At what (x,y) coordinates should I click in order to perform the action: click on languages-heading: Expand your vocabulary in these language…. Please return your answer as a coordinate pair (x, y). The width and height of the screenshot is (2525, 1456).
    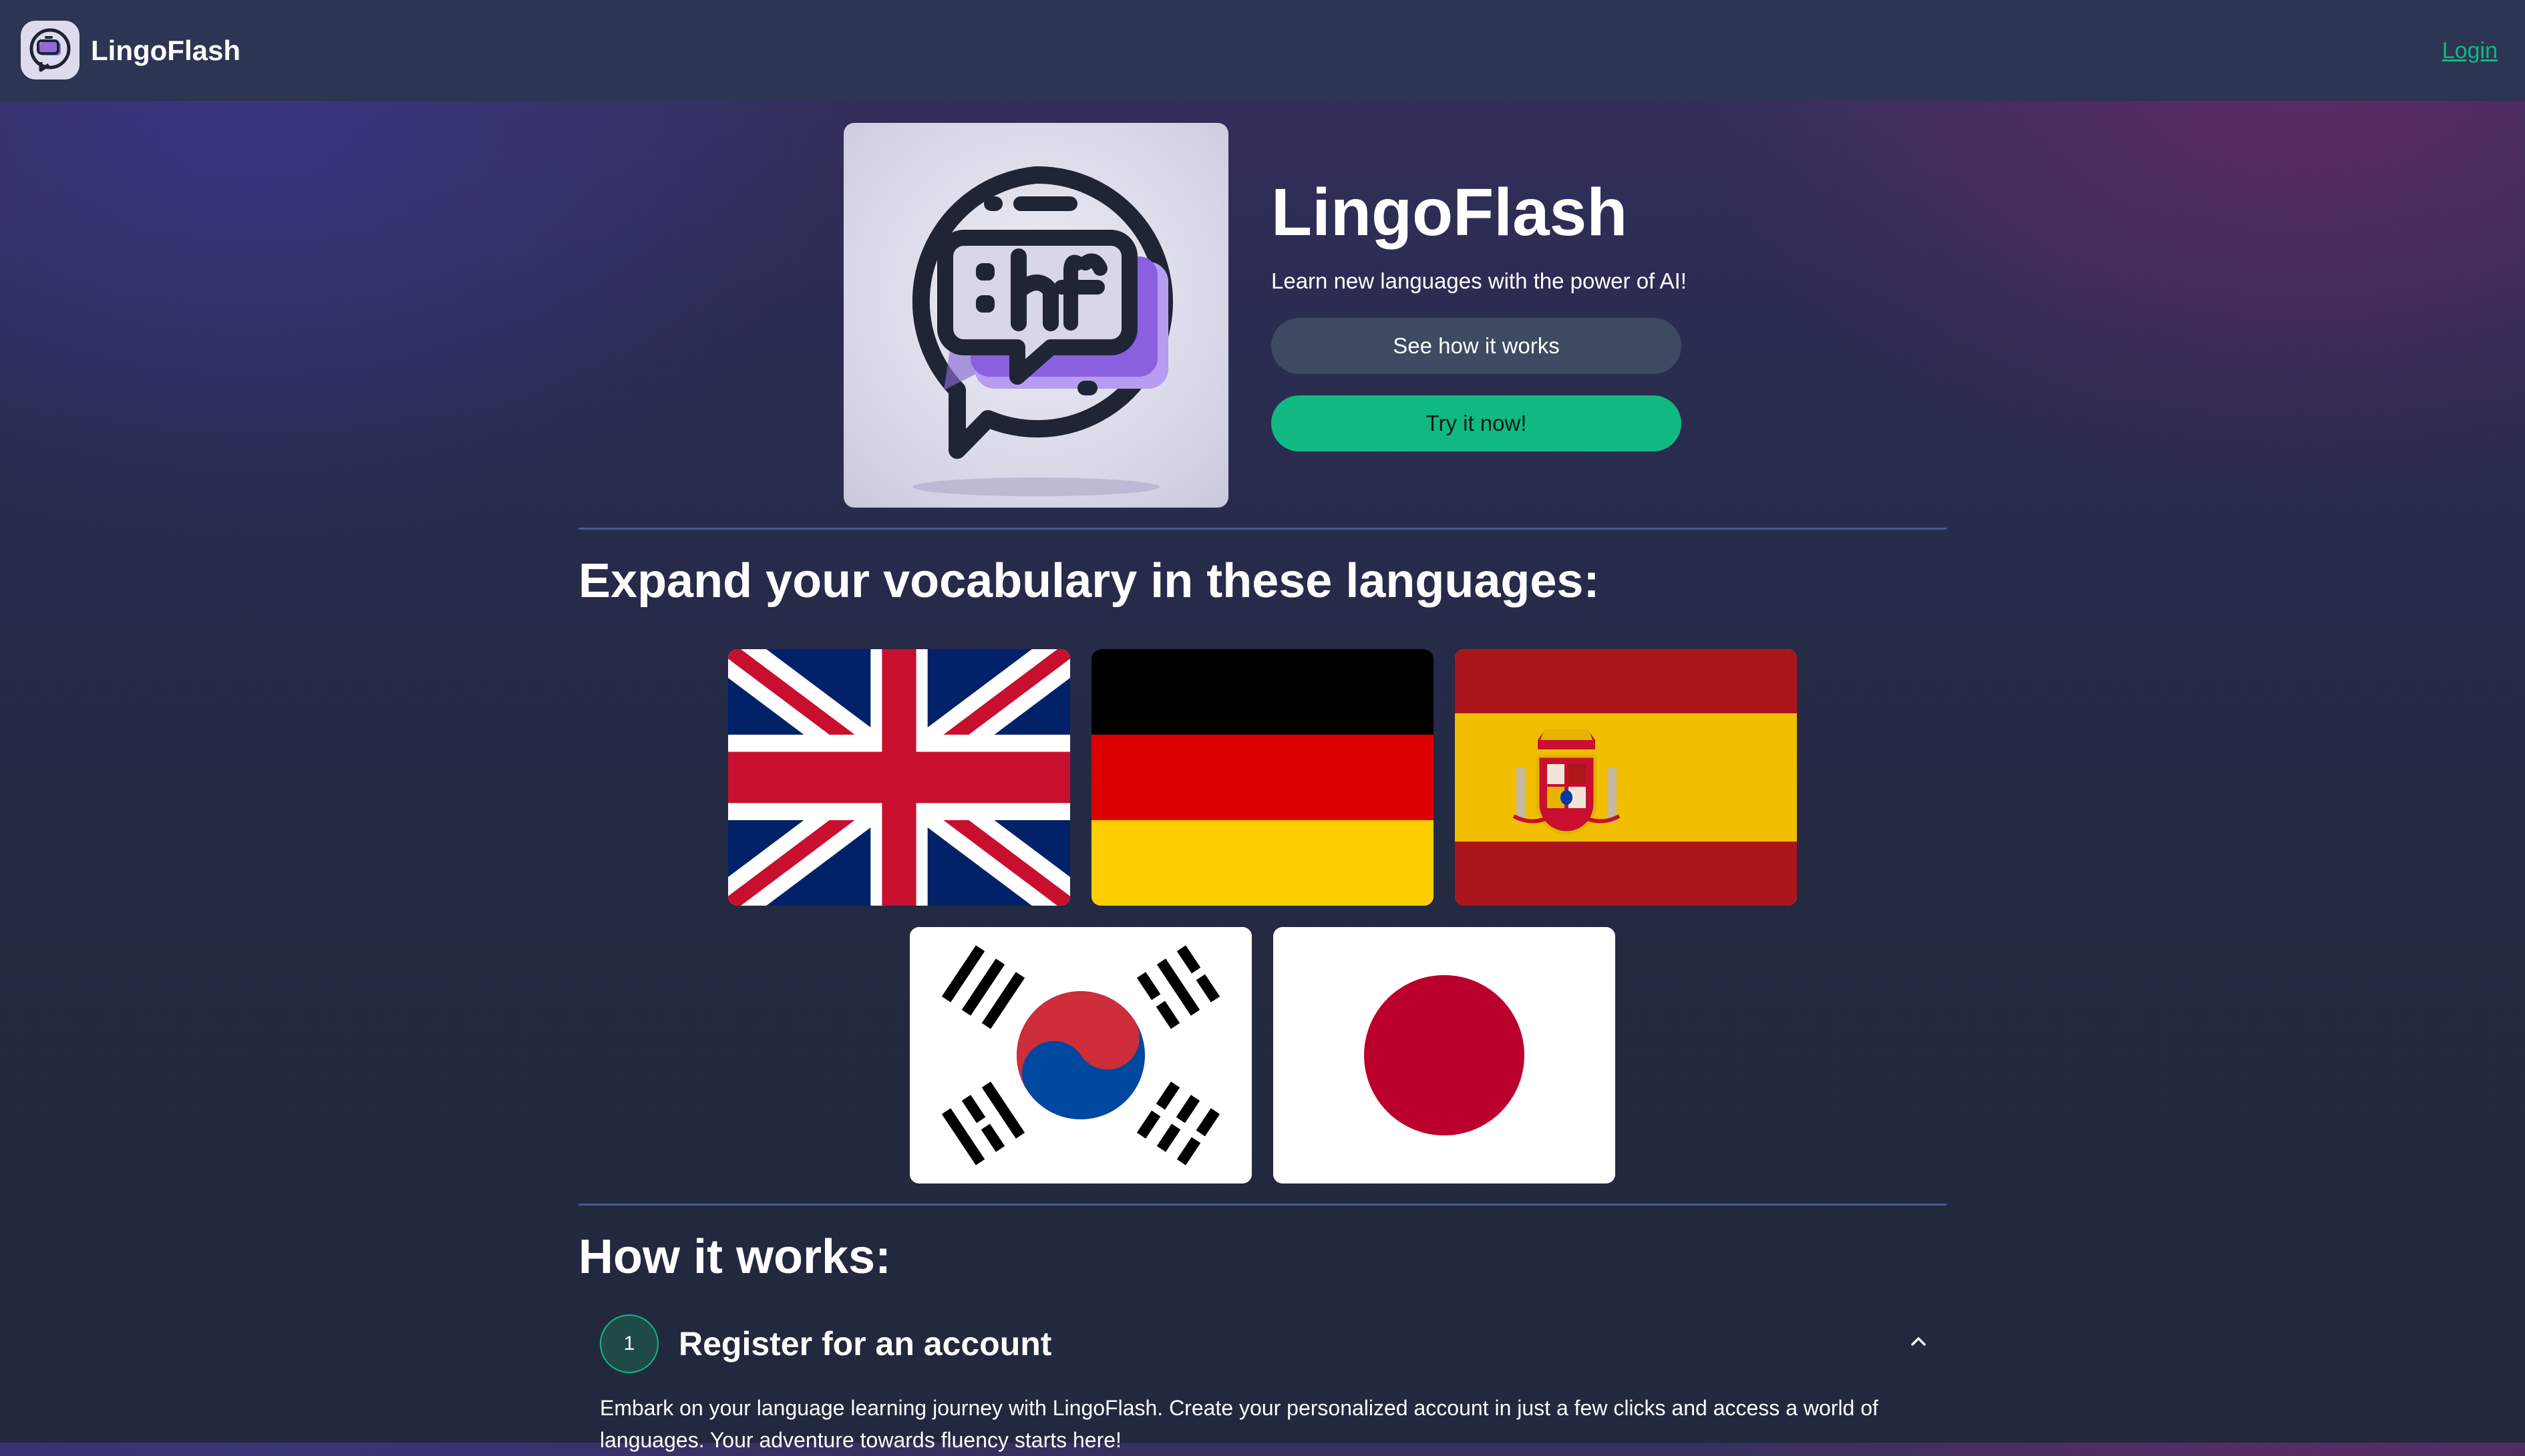
    Looking at the image, I should click on (1089, 581).